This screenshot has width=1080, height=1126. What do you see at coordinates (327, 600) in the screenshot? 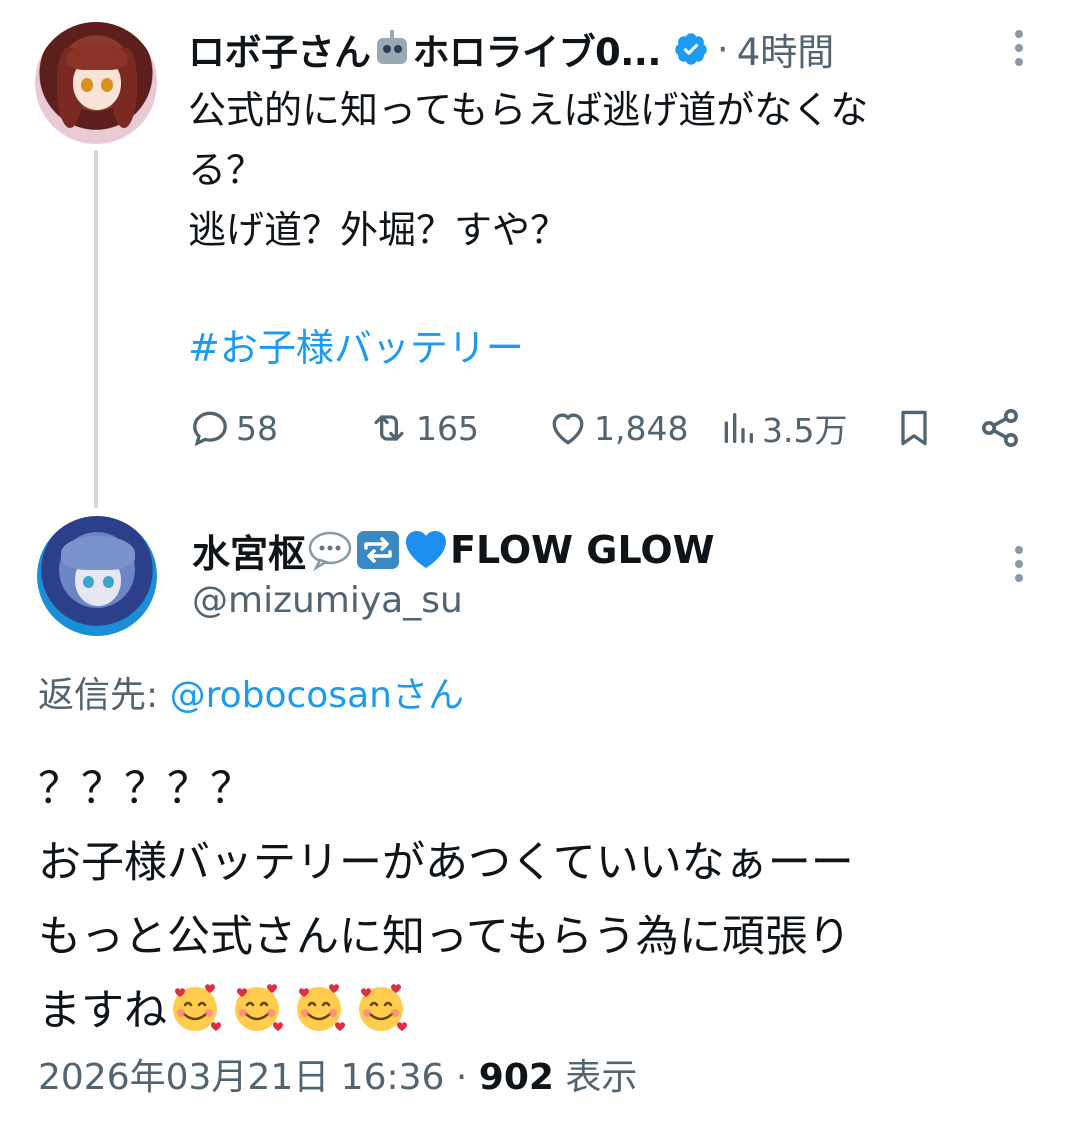
I see `reply-author-handle: @mizumiya_su` at bounding box center [327, 600].